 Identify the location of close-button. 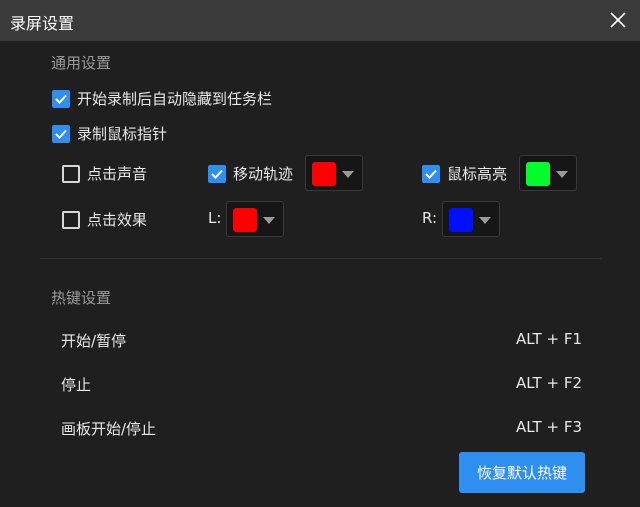
(618, 20).